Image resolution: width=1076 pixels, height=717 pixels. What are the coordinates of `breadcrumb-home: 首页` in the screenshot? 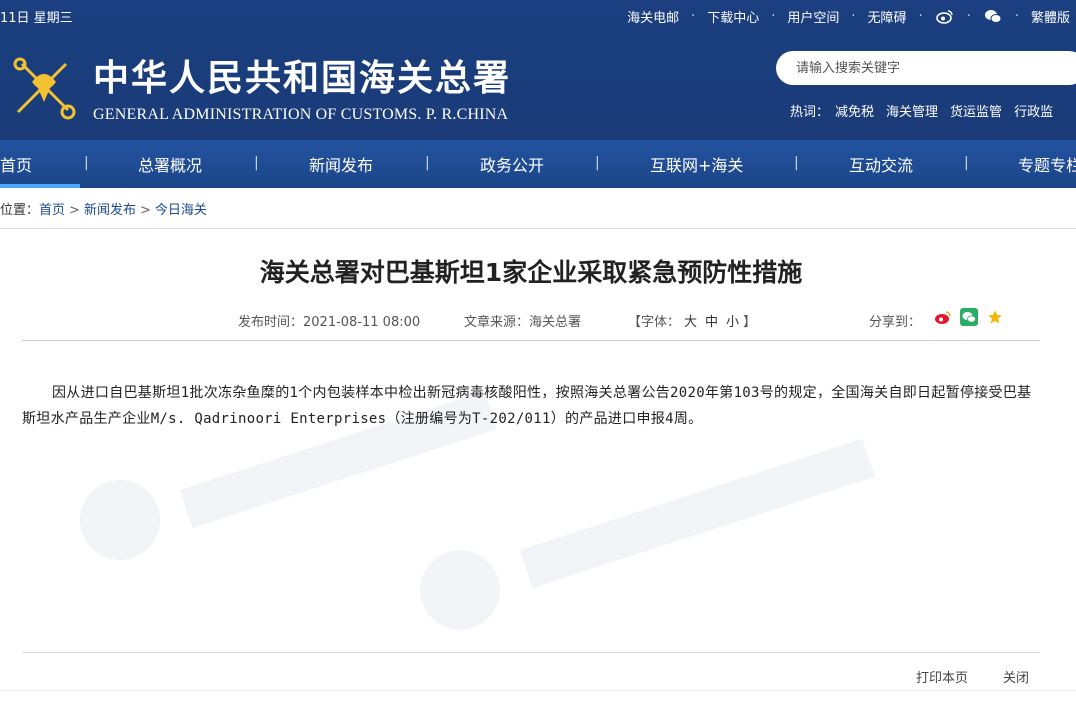 It's located at (52, 210).